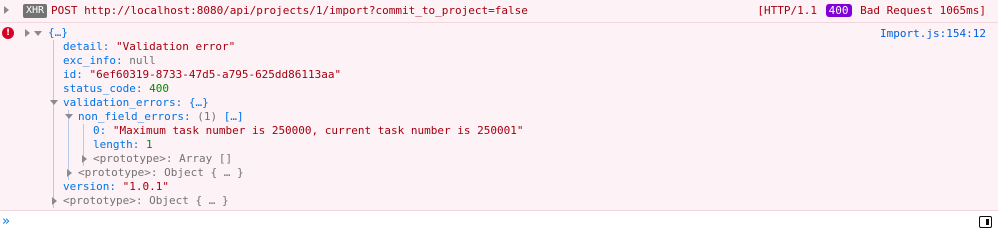  I want to click on prop-status-code: status_code: 400, so click(116, 88).